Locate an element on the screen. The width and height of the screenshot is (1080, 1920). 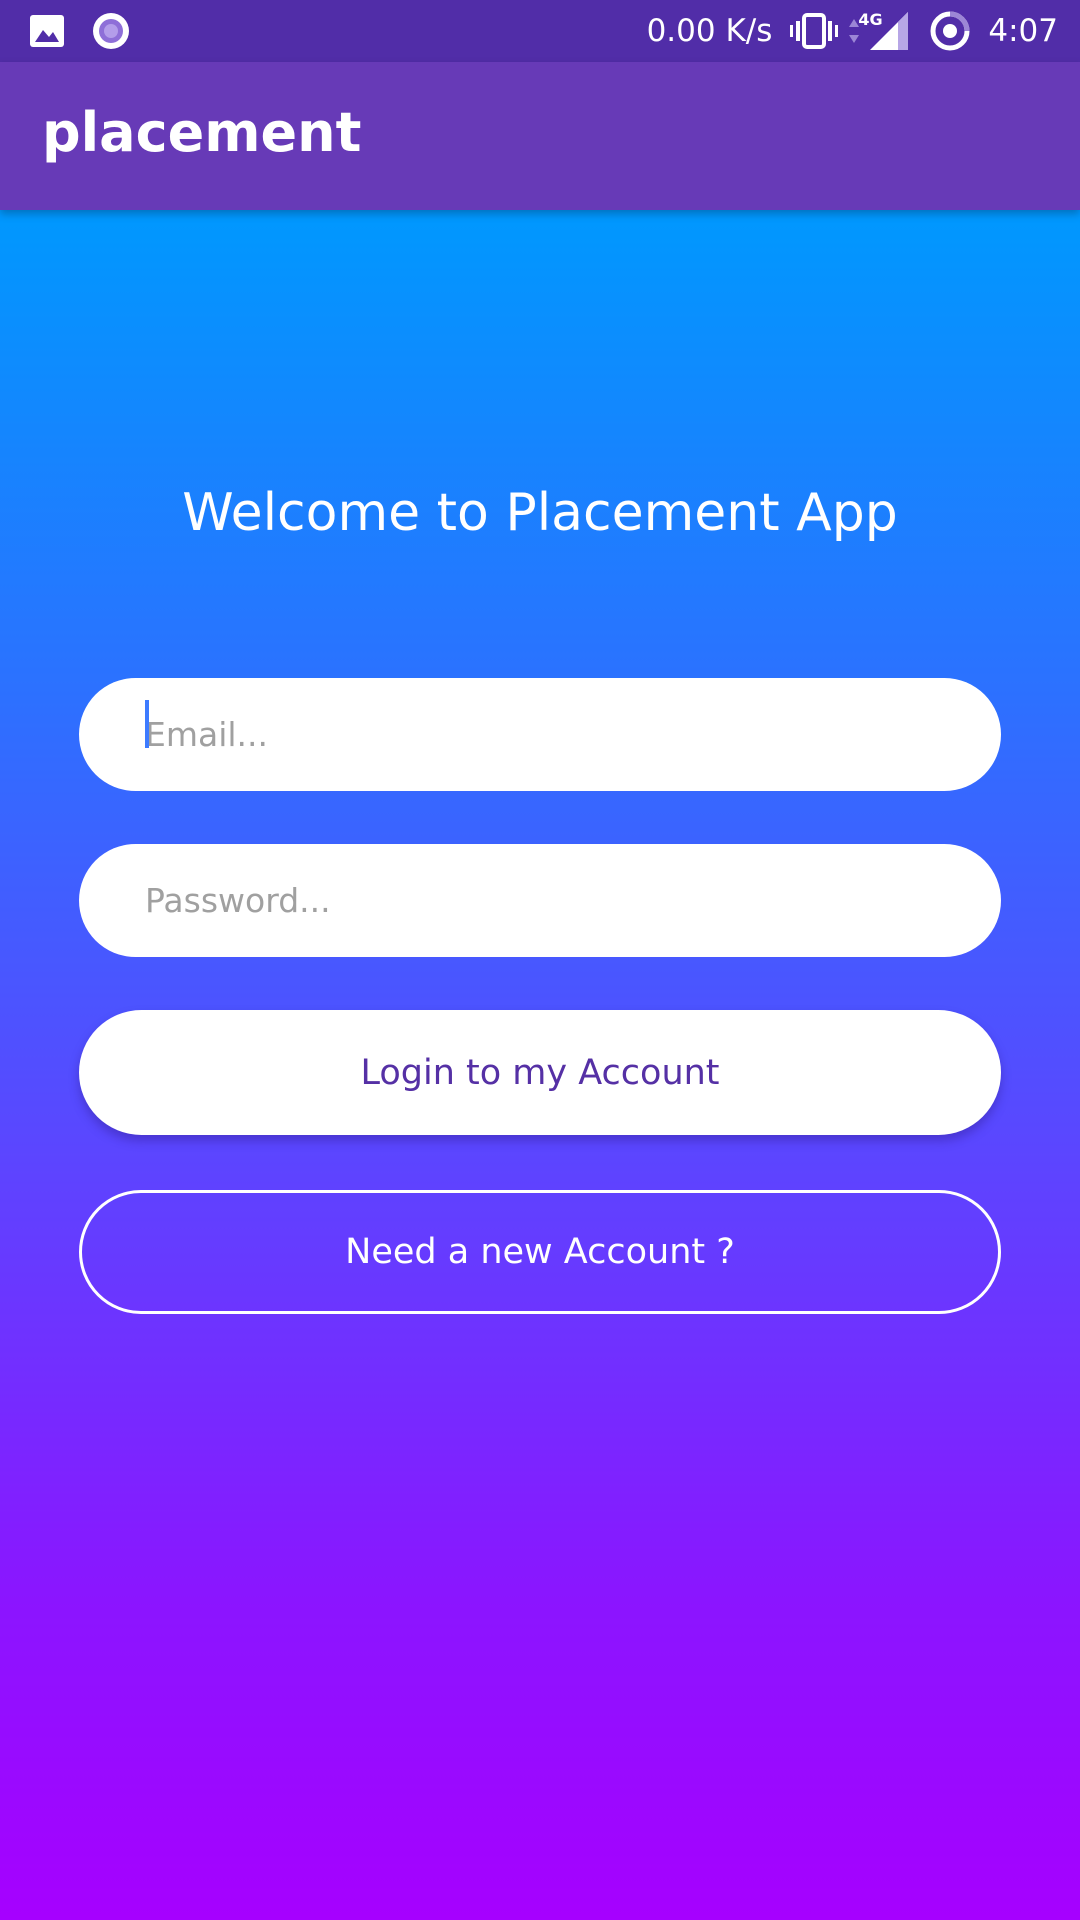
network-type: 4G is located at coordinates (870, 19).